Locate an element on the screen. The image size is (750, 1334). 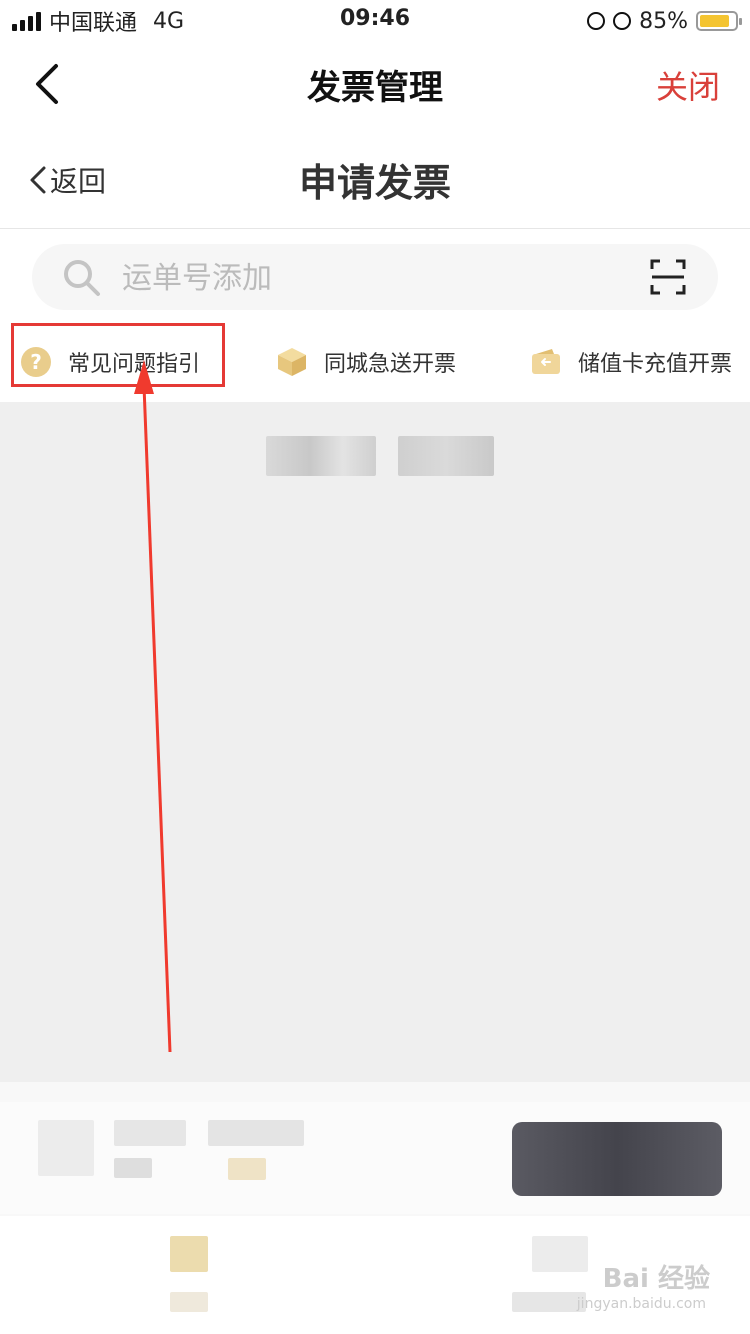
nav-bar: 发票管理 关闭 is located at coordinates (375, 84).